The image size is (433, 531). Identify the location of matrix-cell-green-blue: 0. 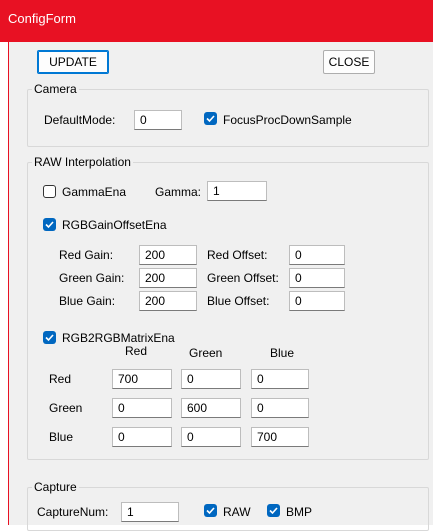
(280, 408).